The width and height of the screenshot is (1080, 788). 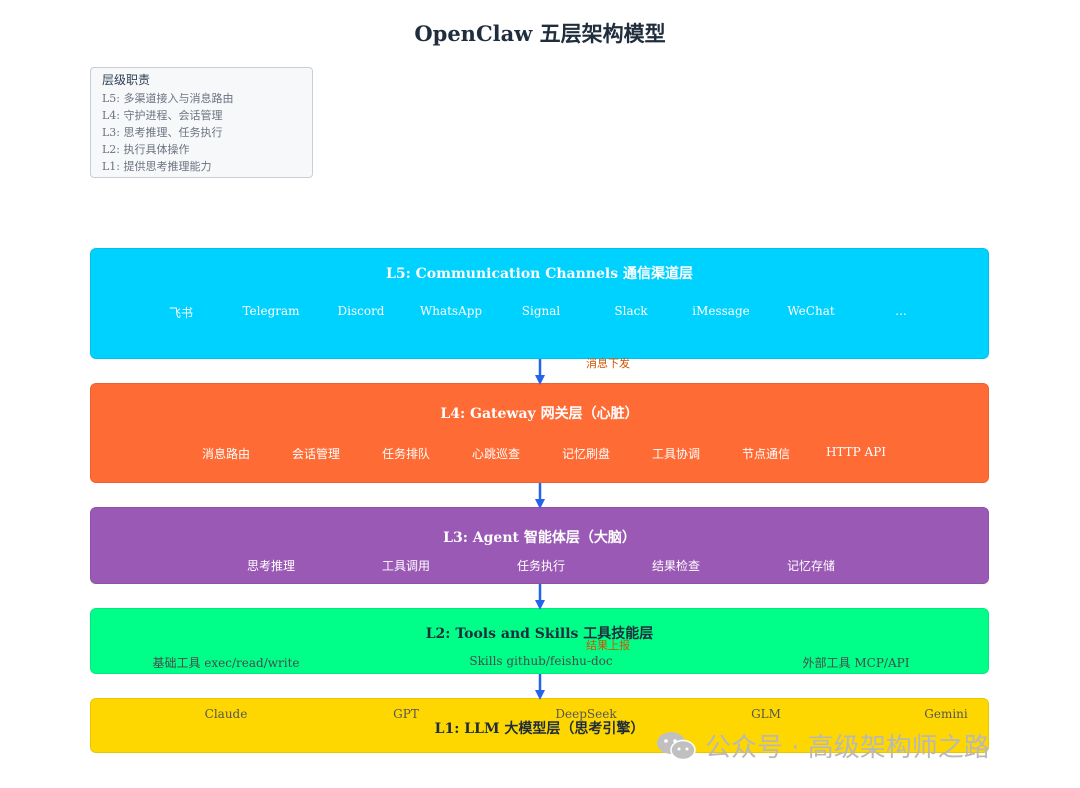 I want to click on agent-reasoning: 思考推理, so click(x=271, y=566).